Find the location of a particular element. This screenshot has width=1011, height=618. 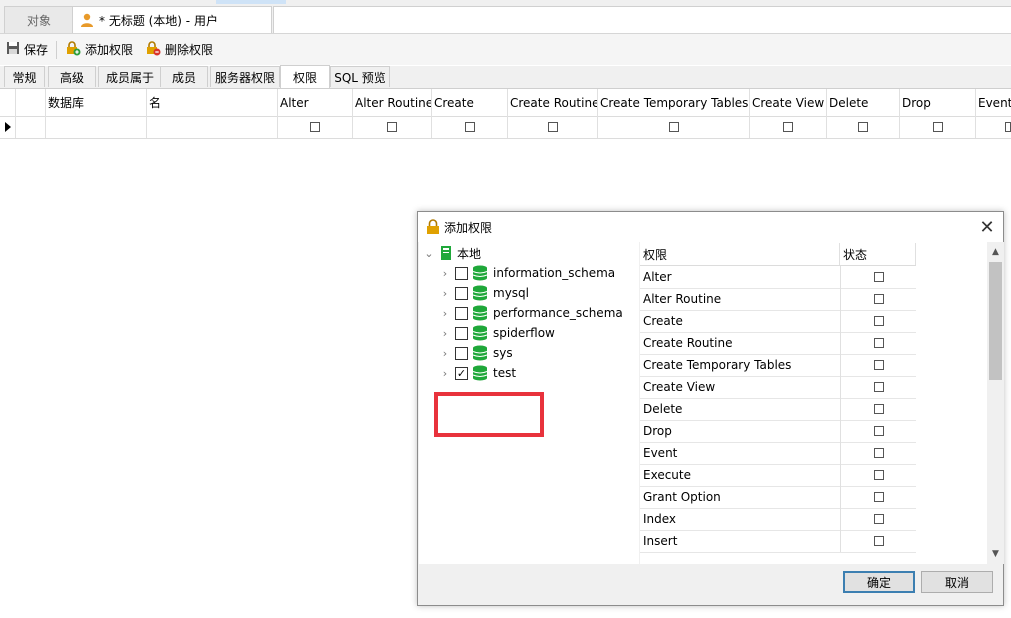

list-item: Create is located at coordinates (778, 321).